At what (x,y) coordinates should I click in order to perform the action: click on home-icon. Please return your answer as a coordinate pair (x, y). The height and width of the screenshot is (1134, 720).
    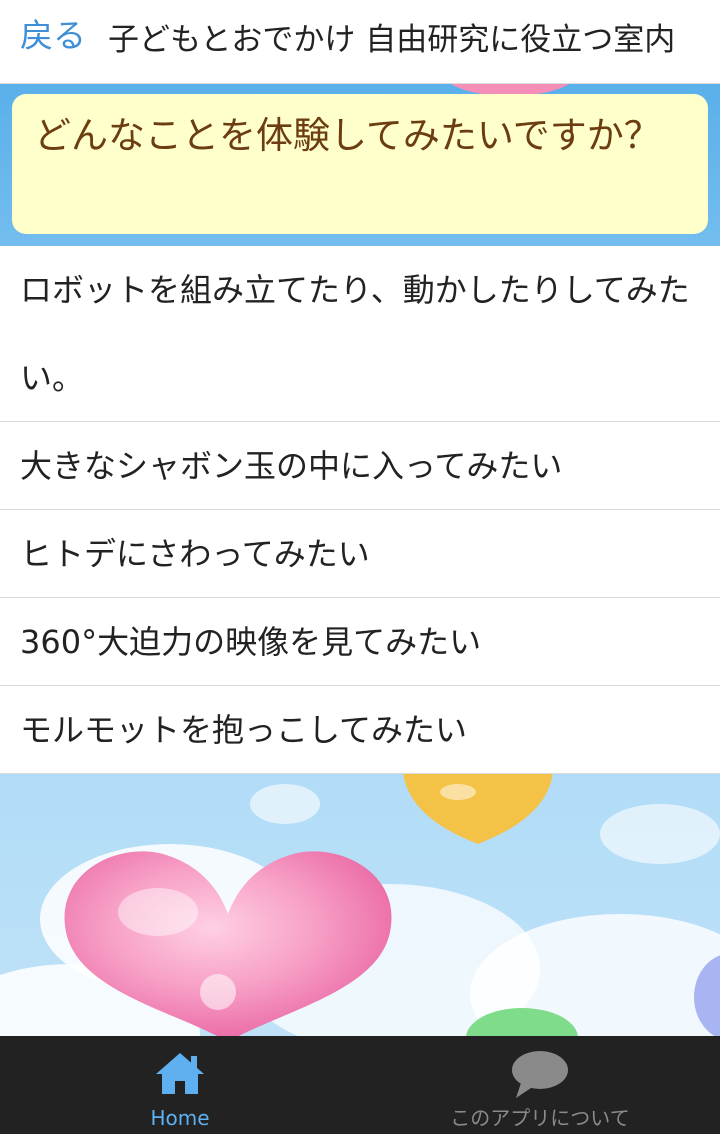
    Looking at the image, I should click on (180, 1073).